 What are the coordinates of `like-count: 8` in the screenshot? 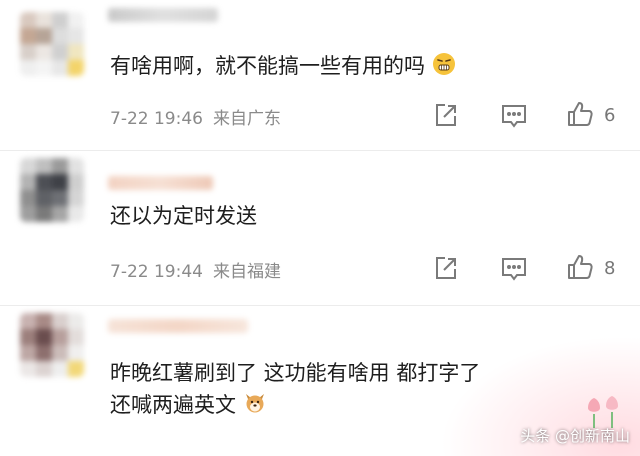 It's located at (610, 268).